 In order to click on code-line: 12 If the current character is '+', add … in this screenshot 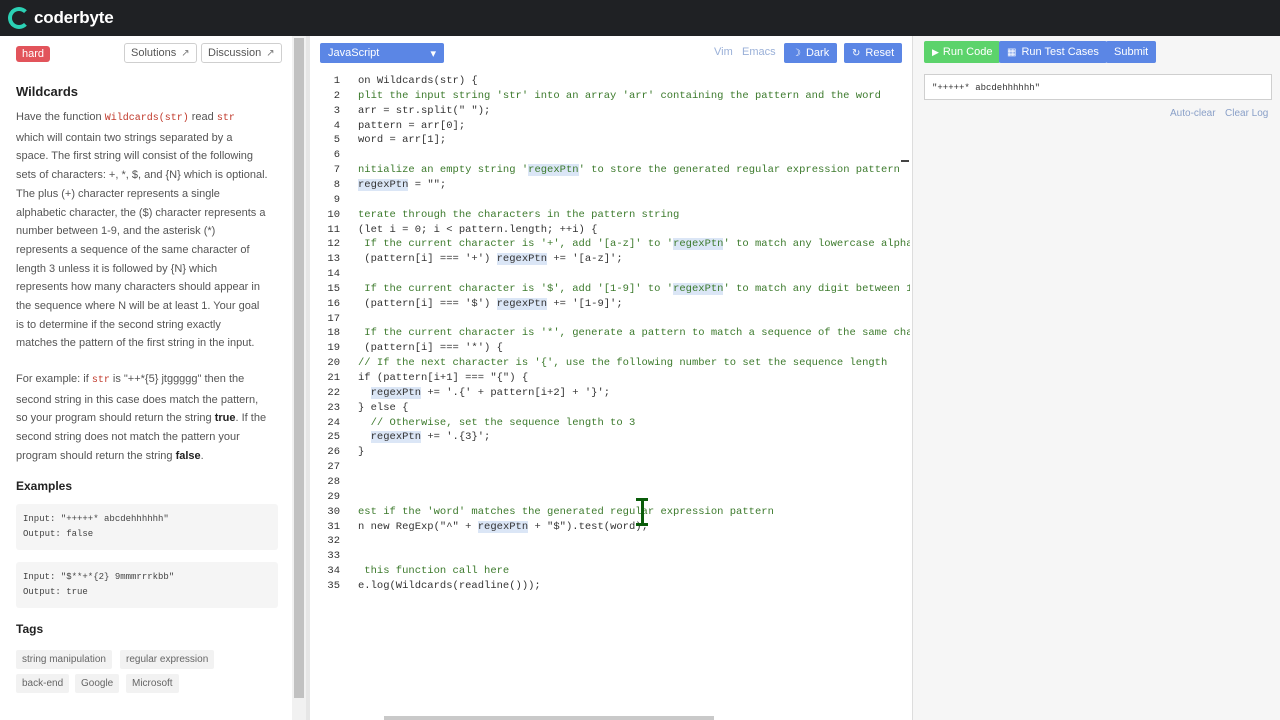, I will do `click(610, 244)`.